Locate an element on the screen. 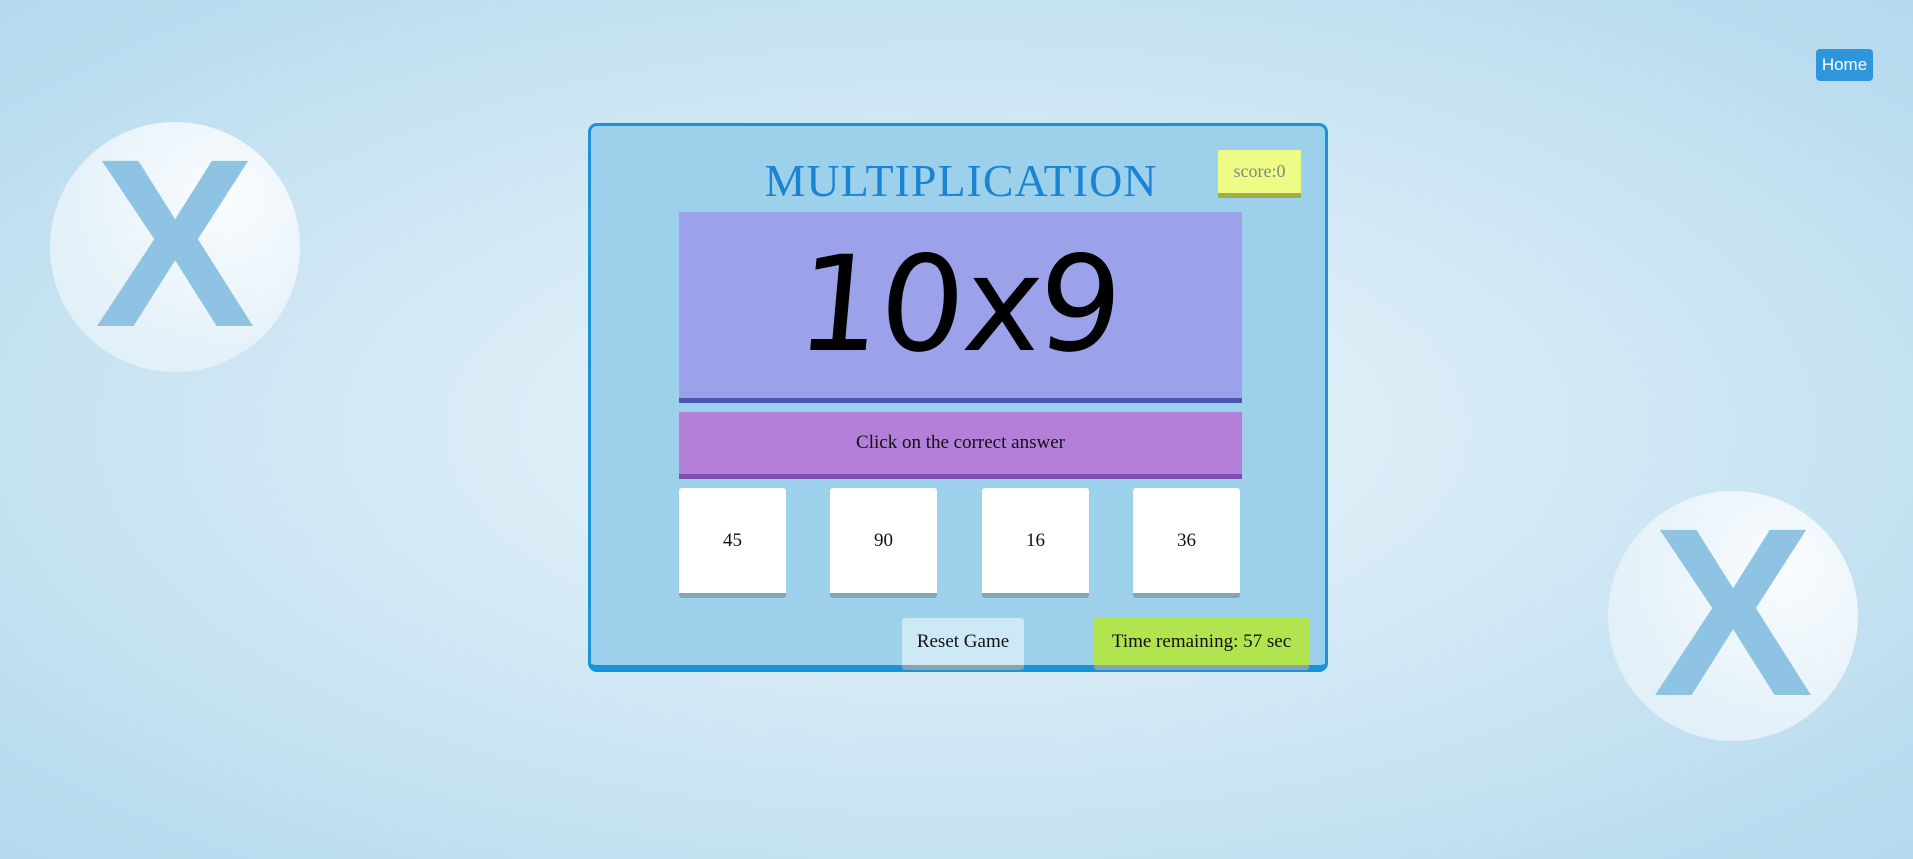  question-text: 10x9 is located at coordinates (960, 305).